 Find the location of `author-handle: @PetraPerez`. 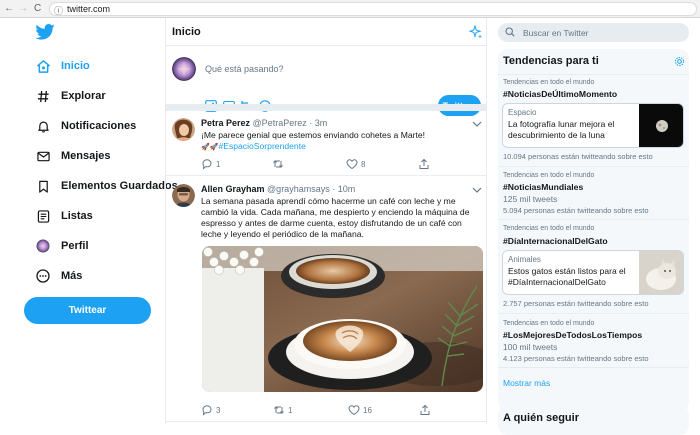

author-handle: @PetraPerez is located at coordinates (280, 123).